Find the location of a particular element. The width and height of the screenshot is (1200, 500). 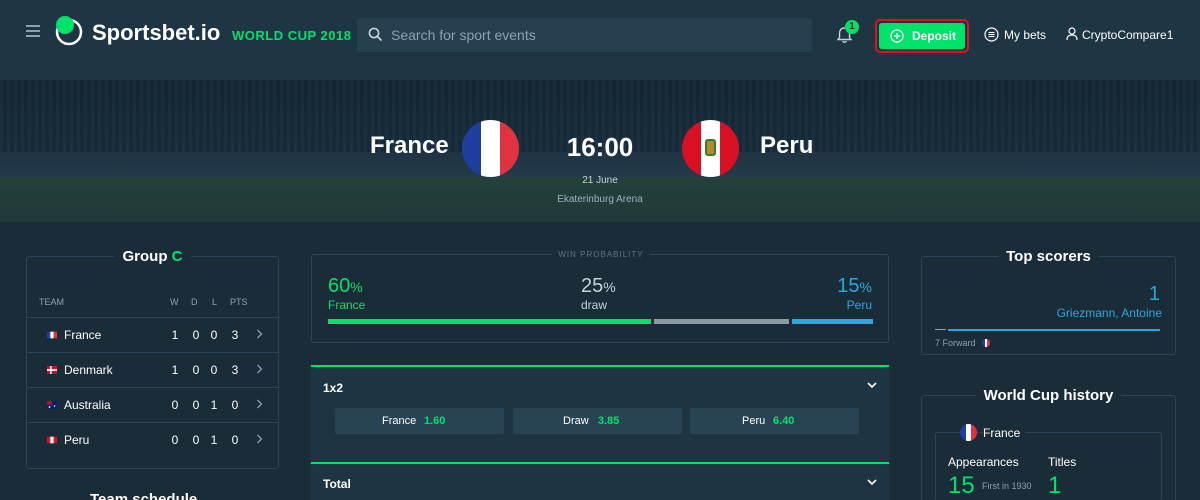

outcome-odds: 1.60 is located at coordinates (435, 421).